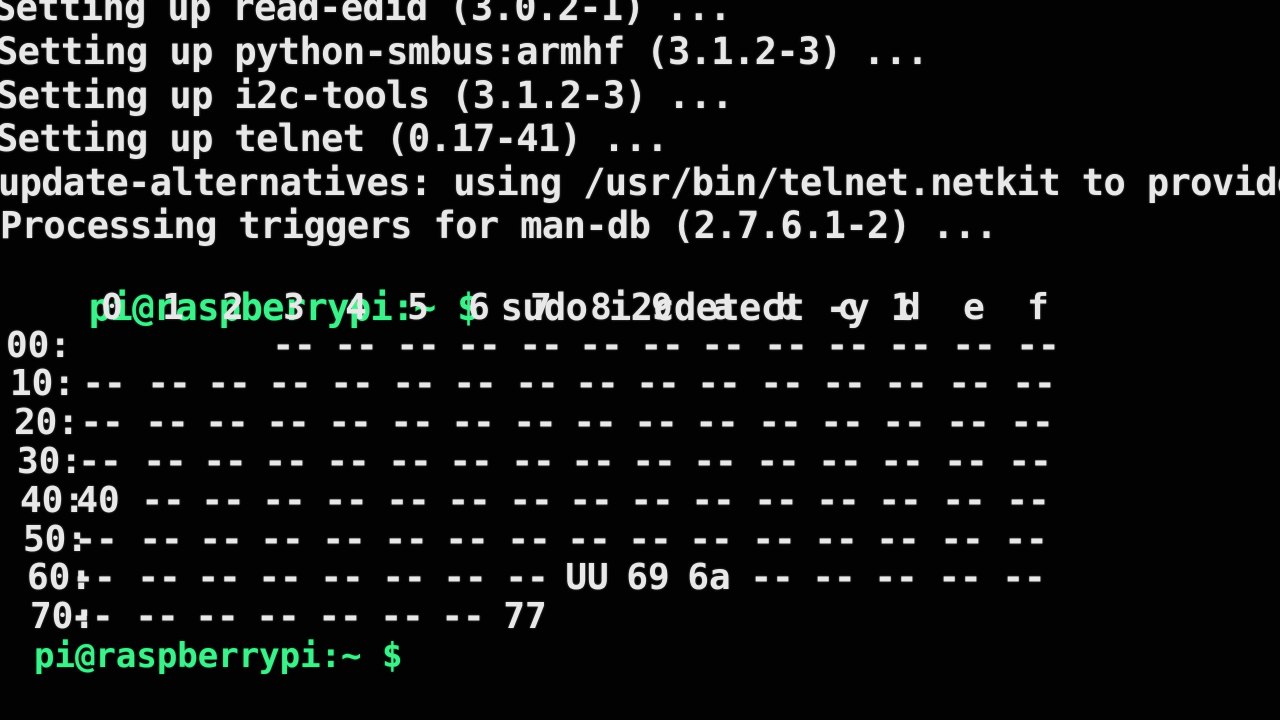 The image size is (1280, 720). Describe the element at coordinates (1038, 307) in the screenshot. I see `column-header: f` at that location.